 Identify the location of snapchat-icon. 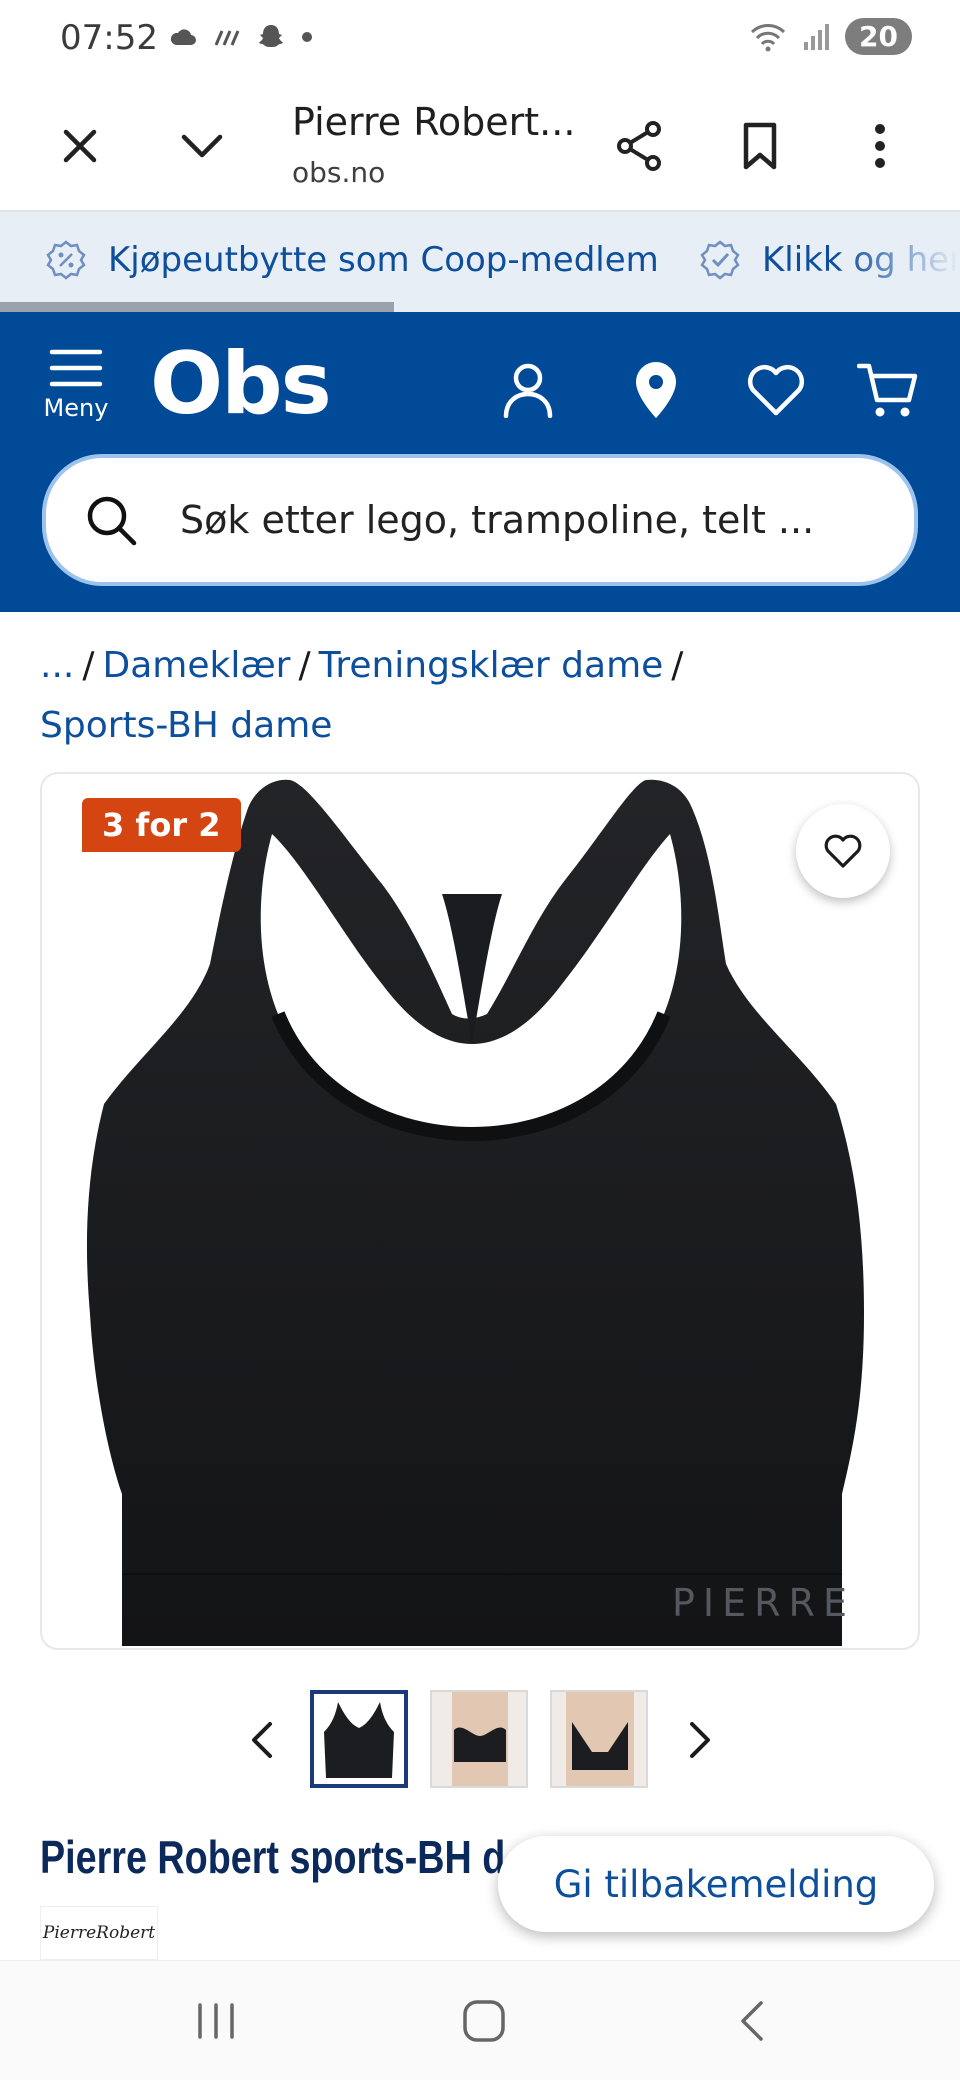
(271, 36).